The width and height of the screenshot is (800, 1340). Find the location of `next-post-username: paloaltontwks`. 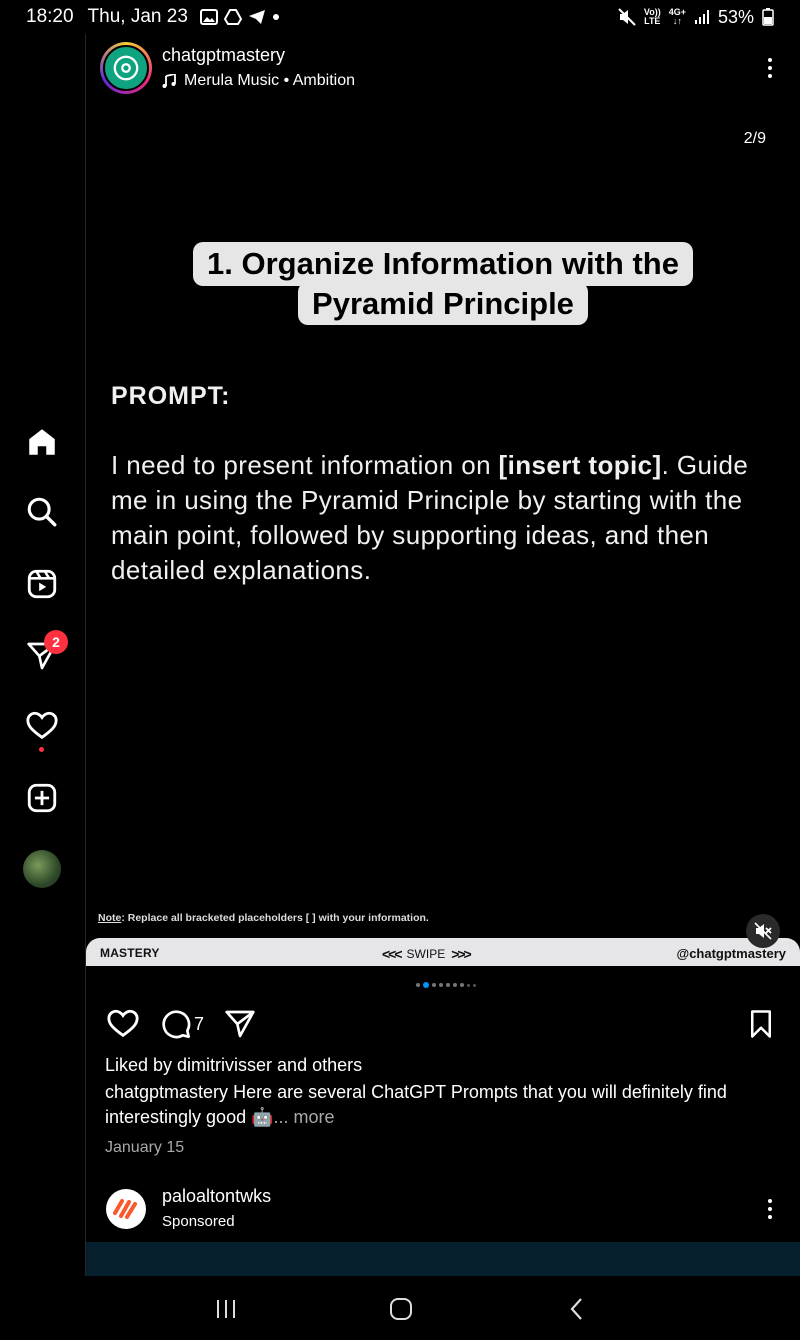

next-post-username: paloaltontwks is located at coordinates (216, 1196).